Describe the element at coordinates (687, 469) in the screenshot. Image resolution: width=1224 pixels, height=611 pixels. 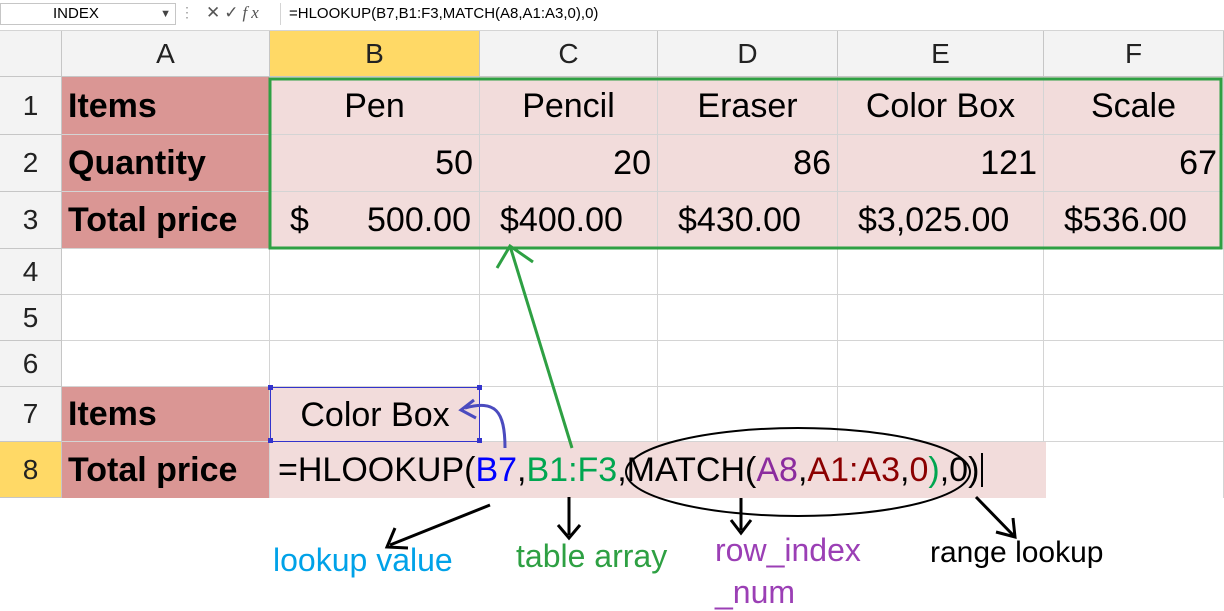
I see `formula-part: ,MATCH(` at that location.